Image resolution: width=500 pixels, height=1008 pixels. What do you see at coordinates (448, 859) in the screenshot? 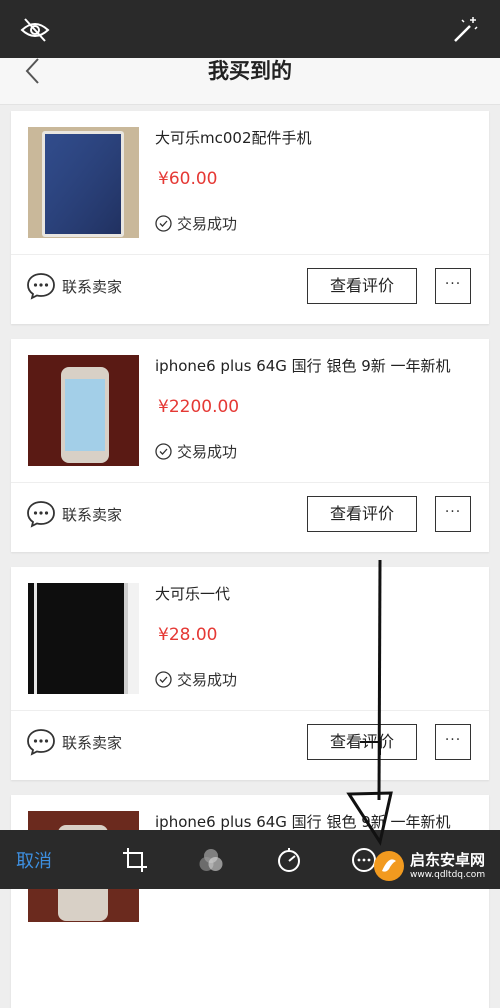
I see `watermark-name: 启东安卓网` at bounding box center [448, 859].